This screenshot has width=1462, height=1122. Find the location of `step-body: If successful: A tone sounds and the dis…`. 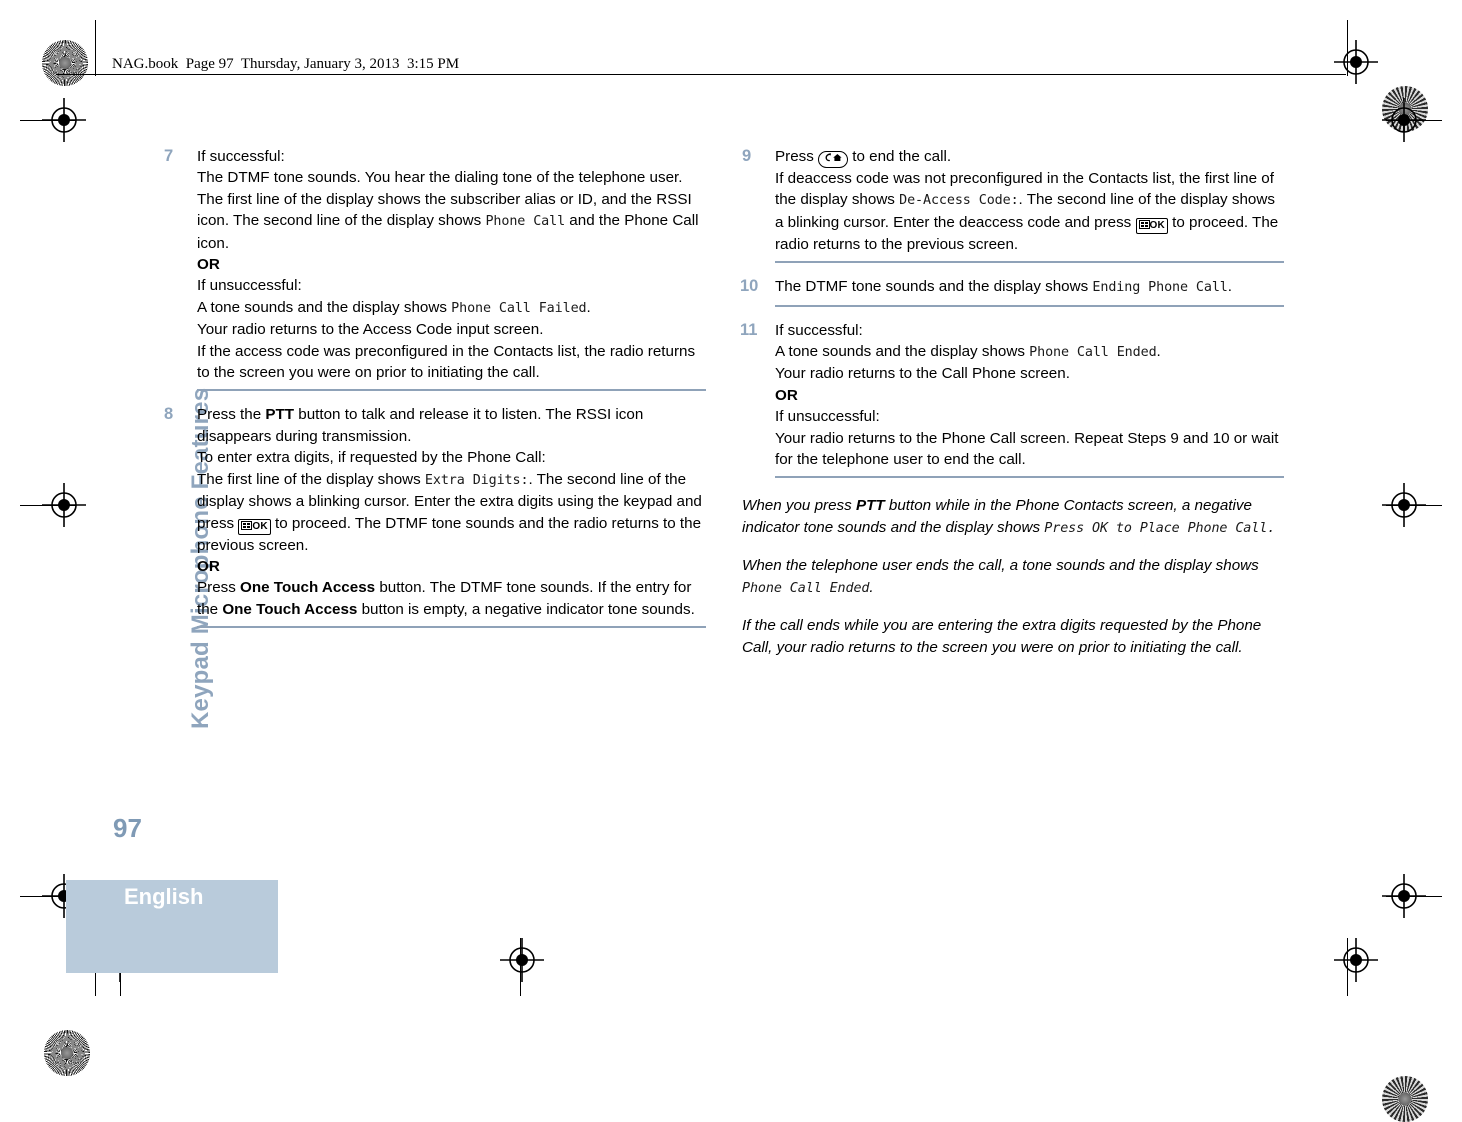

step-body: If successful: A tone sounds and the dis… is located at coordinates (1029, 395).